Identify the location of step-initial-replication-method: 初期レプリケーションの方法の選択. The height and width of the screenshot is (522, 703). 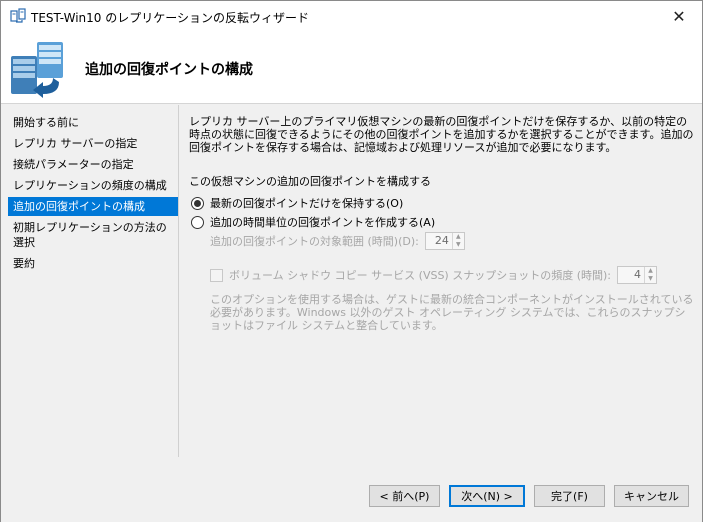
(89, 235).